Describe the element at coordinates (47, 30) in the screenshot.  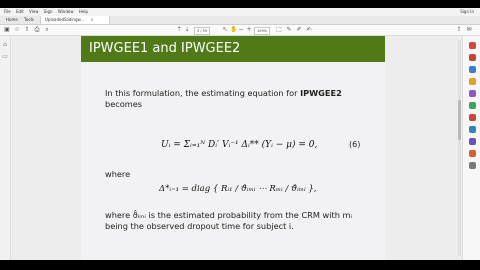
I see `search-icon: ⌕` at that location.